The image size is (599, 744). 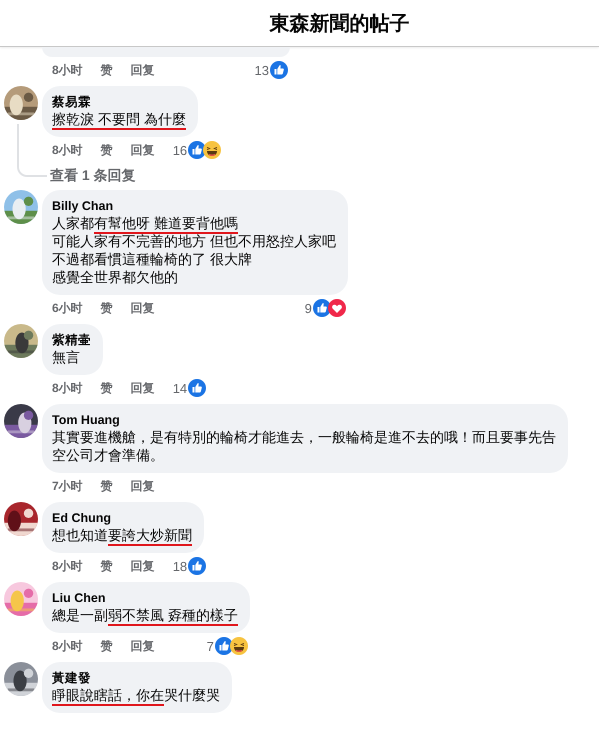 I want to click on author-name: 蔡易霖, so click(x=119, y=102).